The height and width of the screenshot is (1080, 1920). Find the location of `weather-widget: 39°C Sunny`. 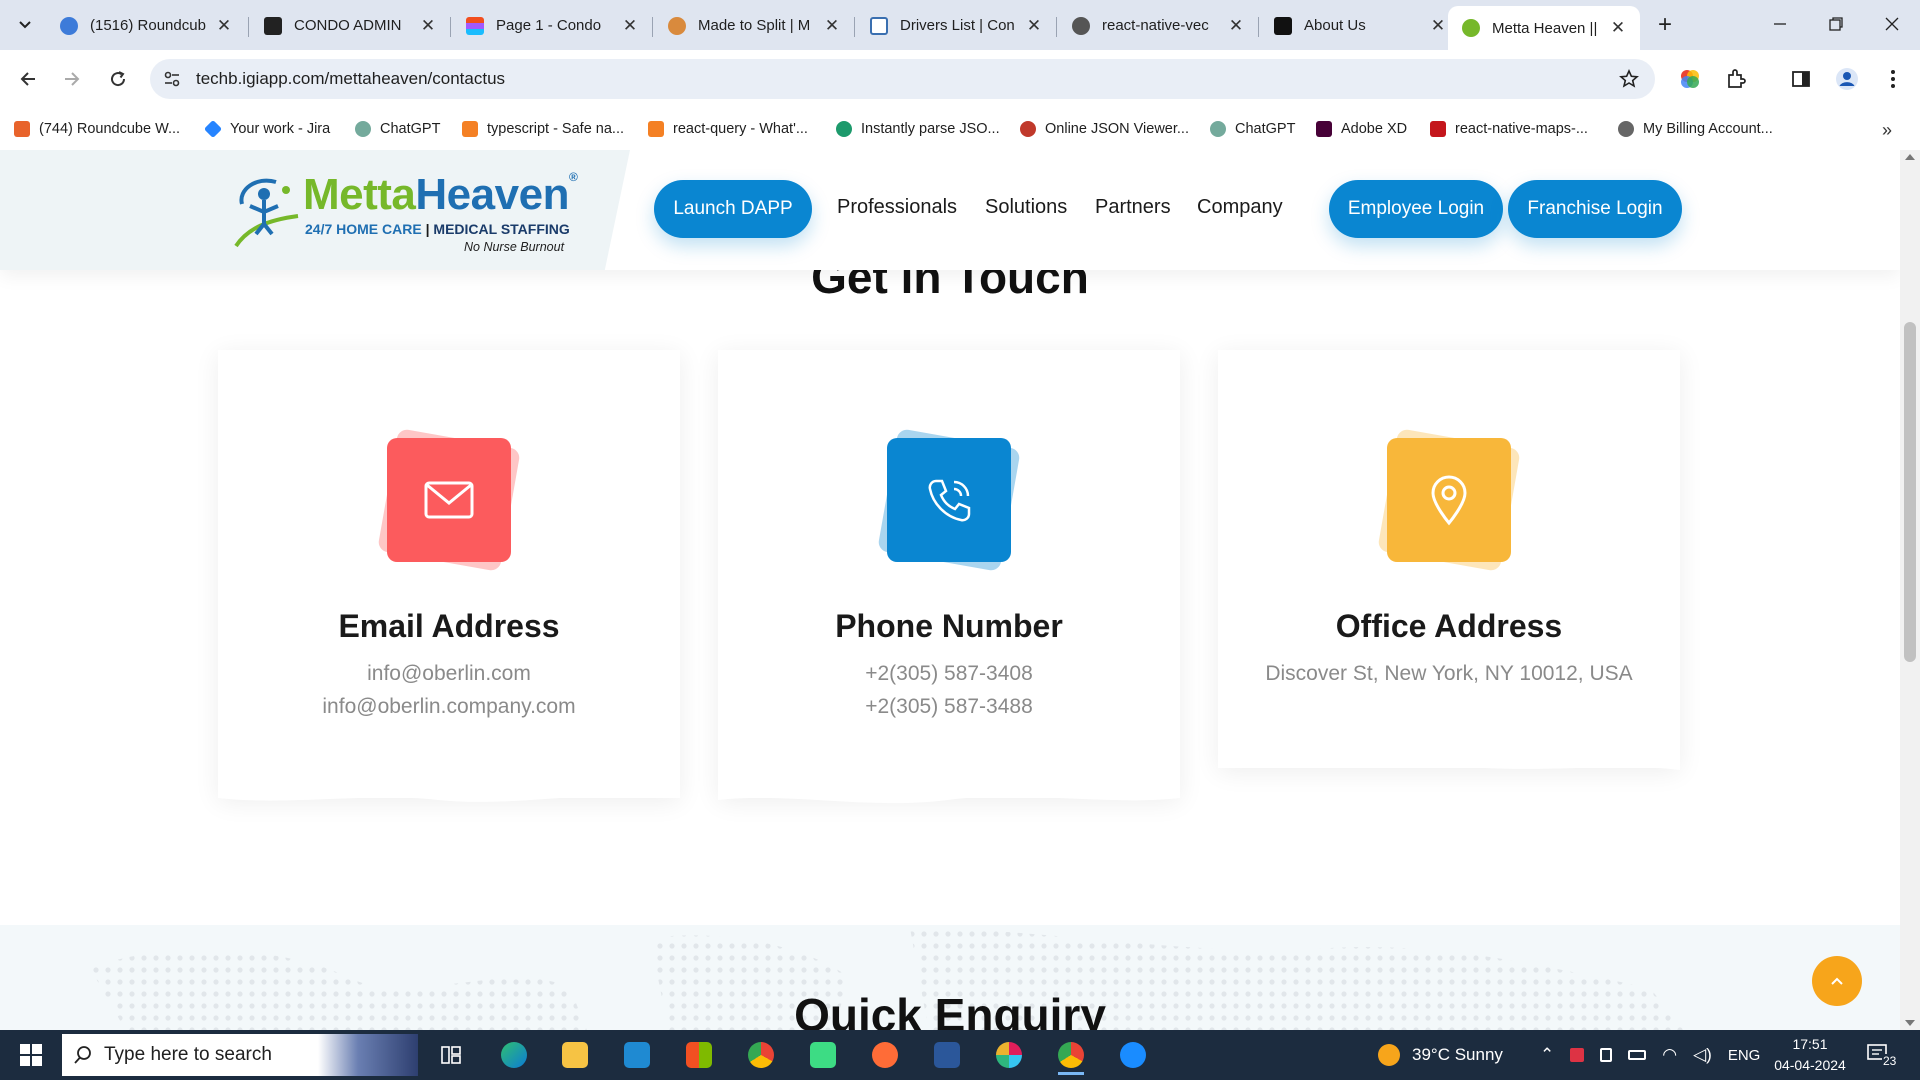

weather-widget: 39°C Sunny is located at coordinates (1440, 1055).